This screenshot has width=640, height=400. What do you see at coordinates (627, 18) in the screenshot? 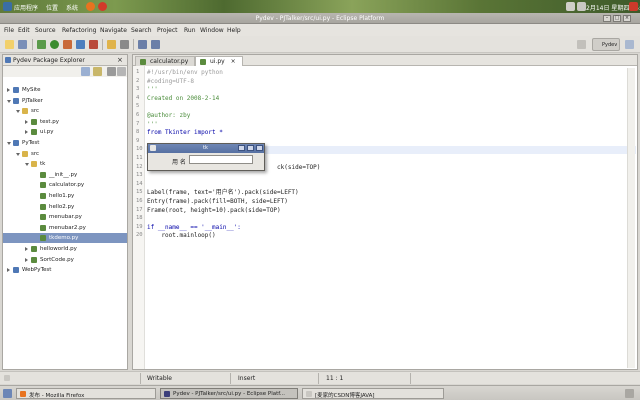
I see `close-button: ×` at bounding box center [627, 18].